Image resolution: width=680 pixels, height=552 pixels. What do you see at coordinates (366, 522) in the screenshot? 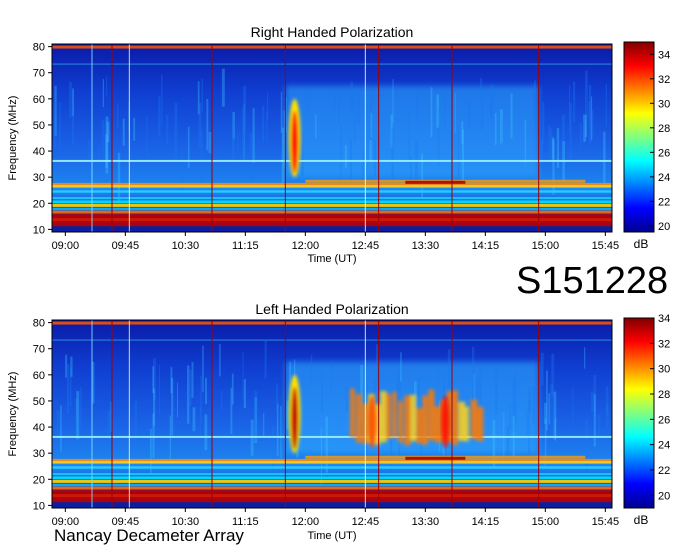
I see `left-xtick-label-12:45: 12:45` at bounding box center [366, 522].